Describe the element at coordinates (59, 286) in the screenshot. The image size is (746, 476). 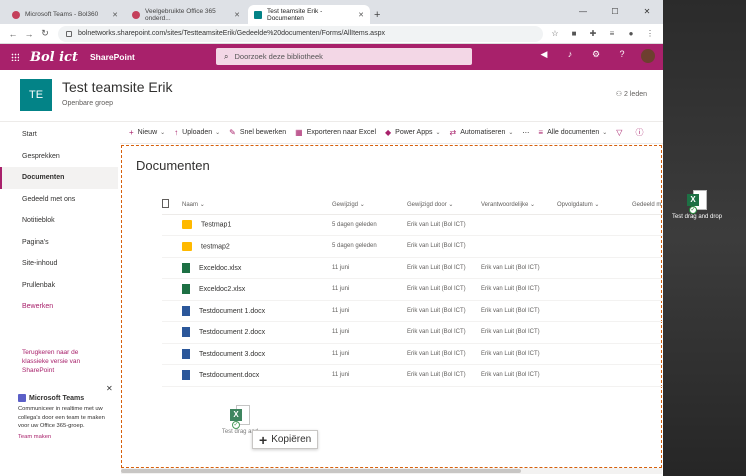
I see `nav-item-prullenbak: Prullenbak` at that location.